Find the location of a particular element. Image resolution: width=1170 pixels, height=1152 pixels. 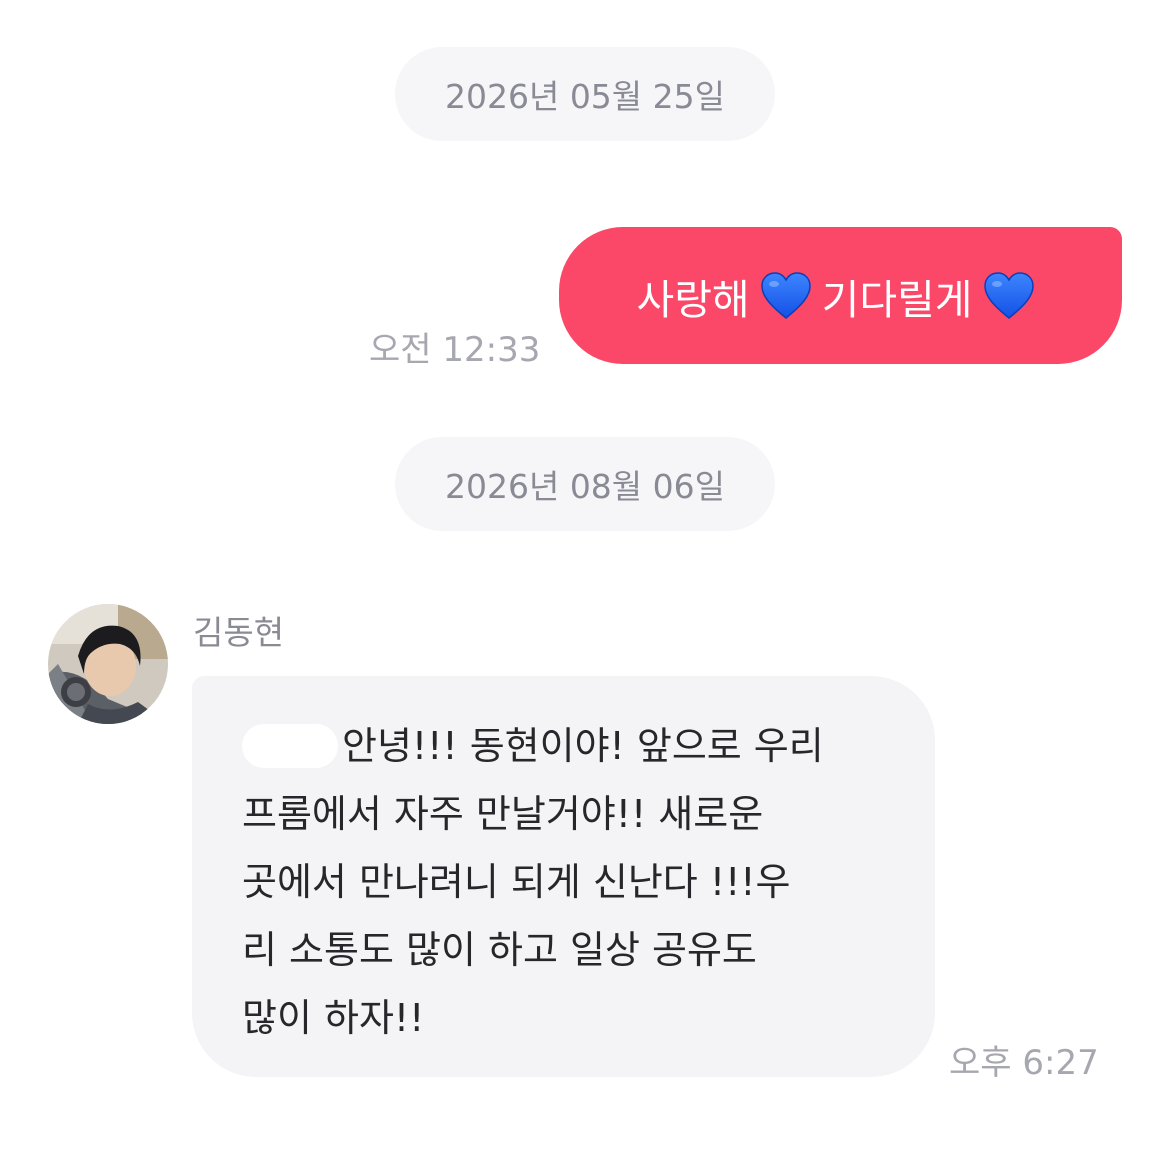

sent-message-time: 오전 12:33 is located at coordinates (455, 350).